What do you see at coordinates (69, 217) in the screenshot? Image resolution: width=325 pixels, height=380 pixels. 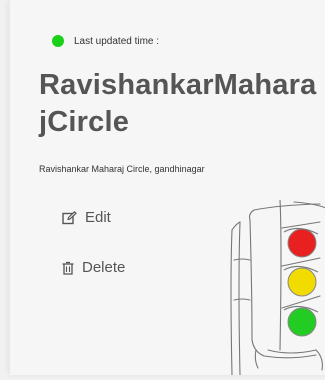 I see `edit-icon` at bounding box center [69, 217].